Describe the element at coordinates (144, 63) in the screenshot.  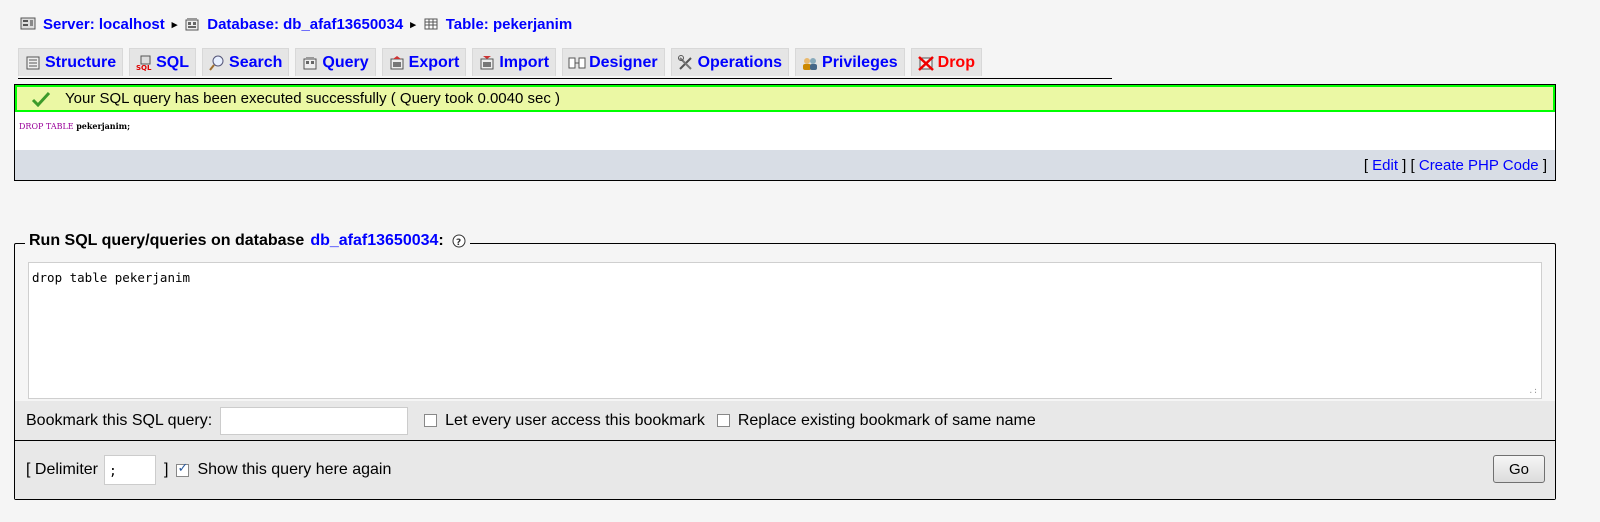
I see `sql-icon: SQL` at that location.